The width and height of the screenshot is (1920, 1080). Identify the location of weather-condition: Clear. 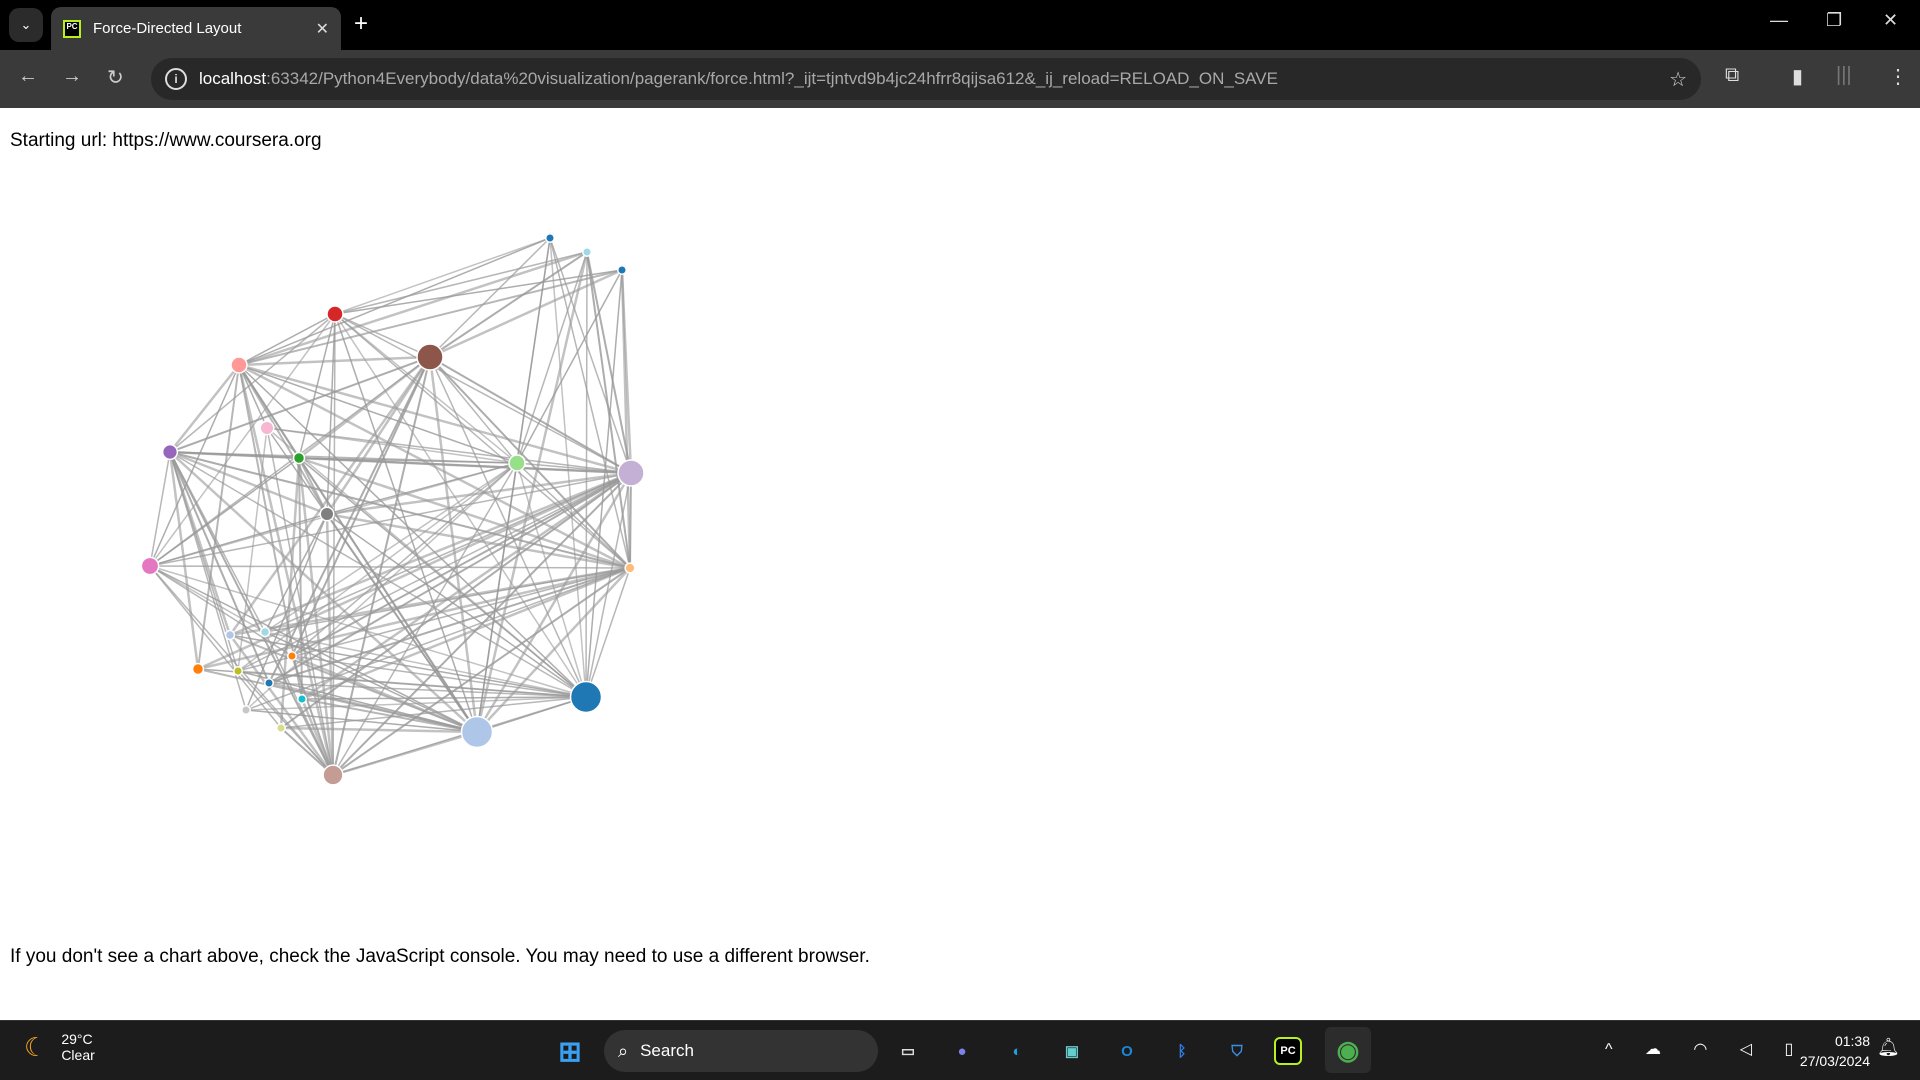
(78, 1055).